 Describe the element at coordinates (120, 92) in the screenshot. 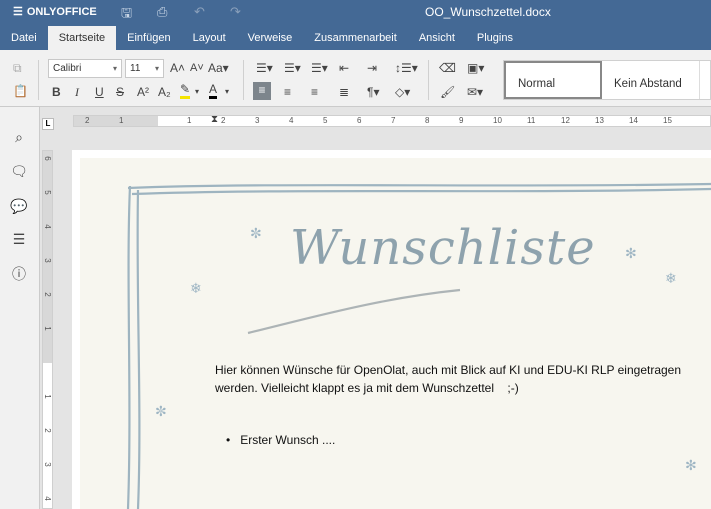

I see `strikethrough-icon: S` at that location.